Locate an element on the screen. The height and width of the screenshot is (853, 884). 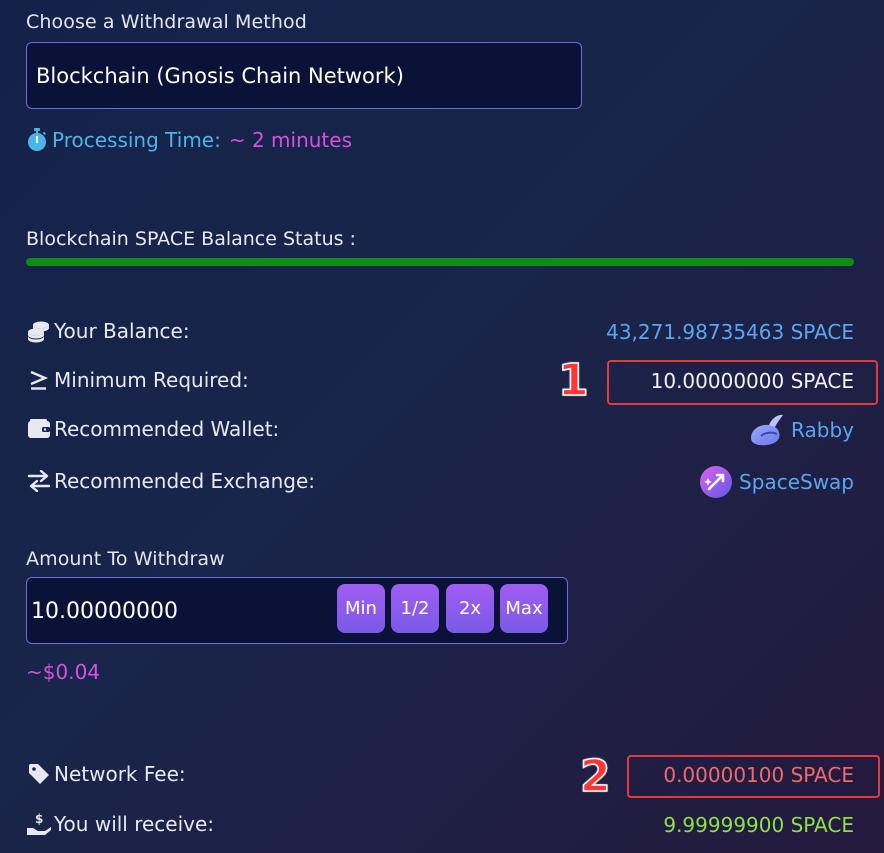
wallet-row: Recommended Wallet: is located at coordinates (152, 429).